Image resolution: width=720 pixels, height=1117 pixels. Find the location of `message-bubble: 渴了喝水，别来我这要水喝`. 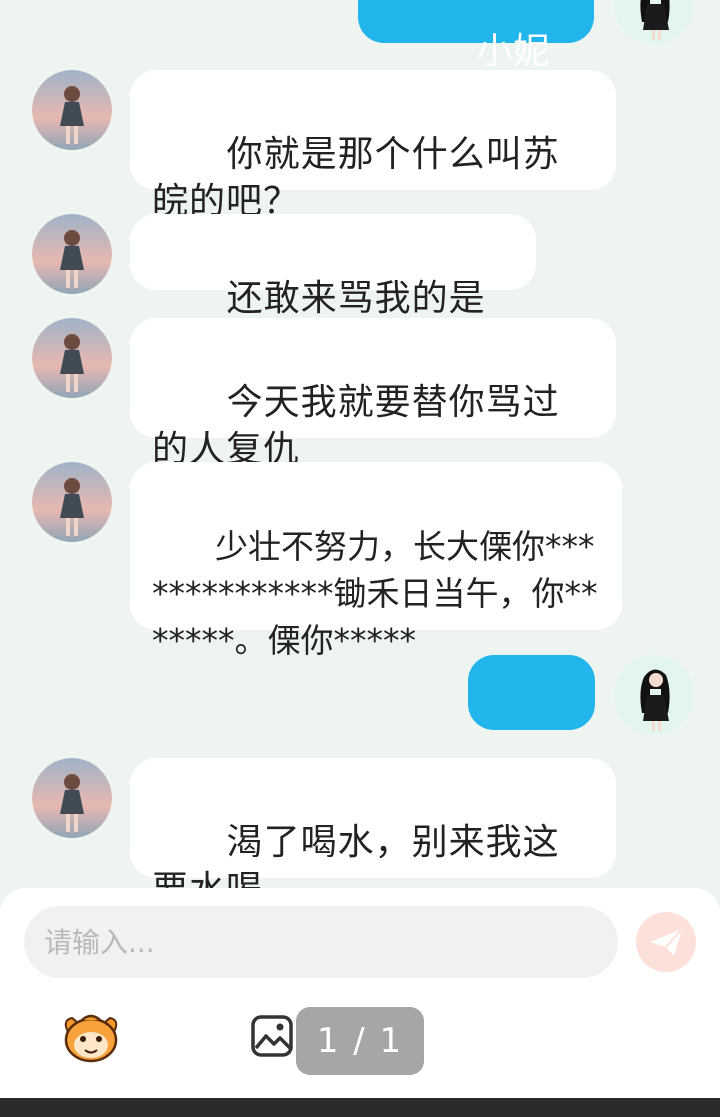

message-bubble: 渴了喝水，别来我这要水喝 is located at coordinates (373, 824).